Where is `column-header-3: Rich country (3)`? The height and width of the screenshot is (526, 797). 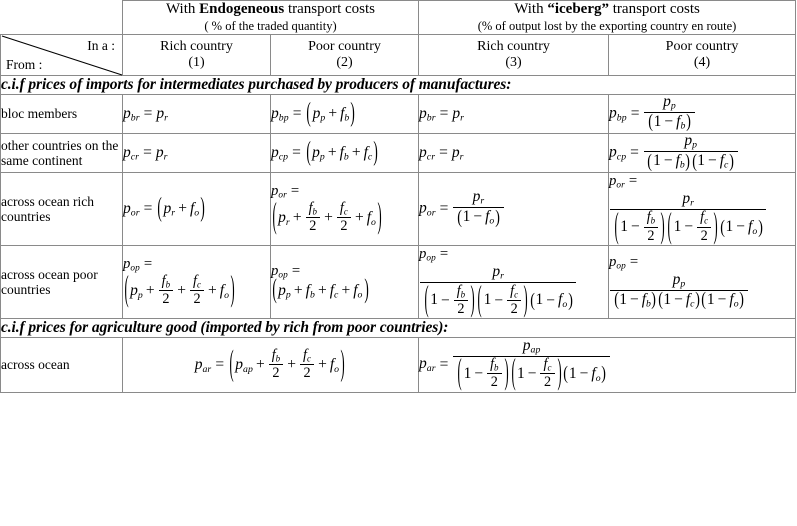 column-header-3: Rich country (3) is located at coordinates (514, 55).